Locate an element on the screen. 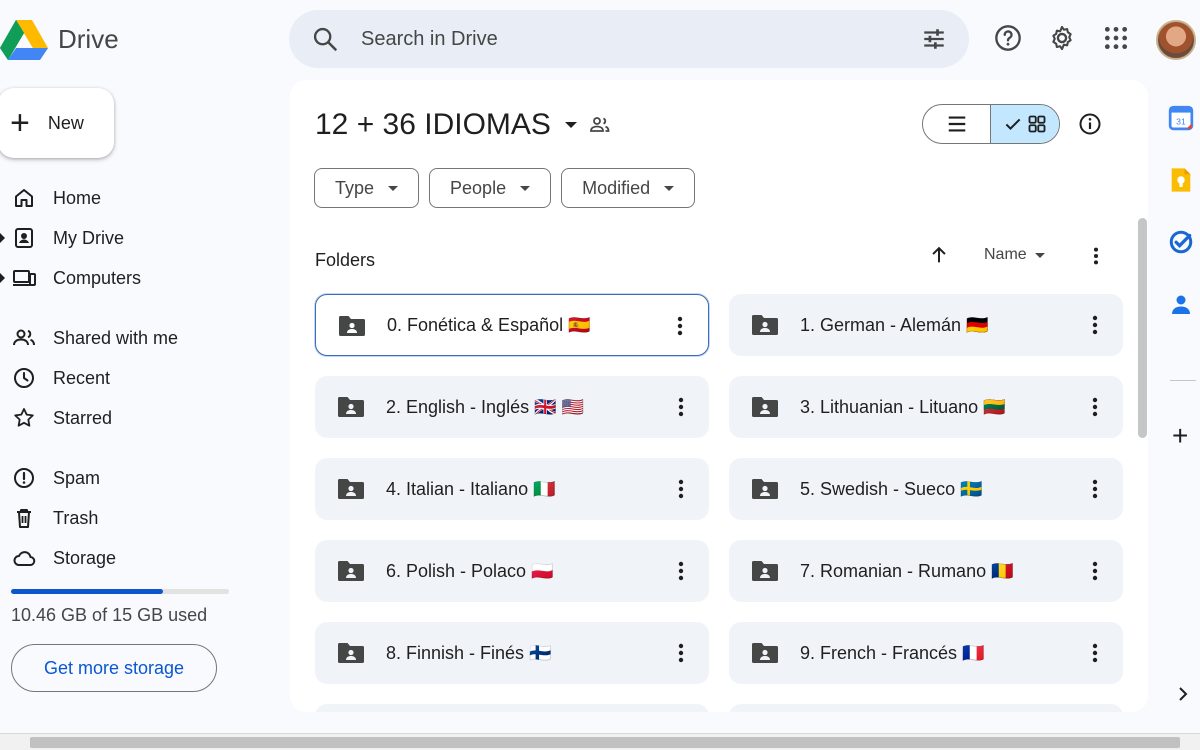 This screenshot has width=1200, height=750. clock-icon is located at coordinates (24, 378).